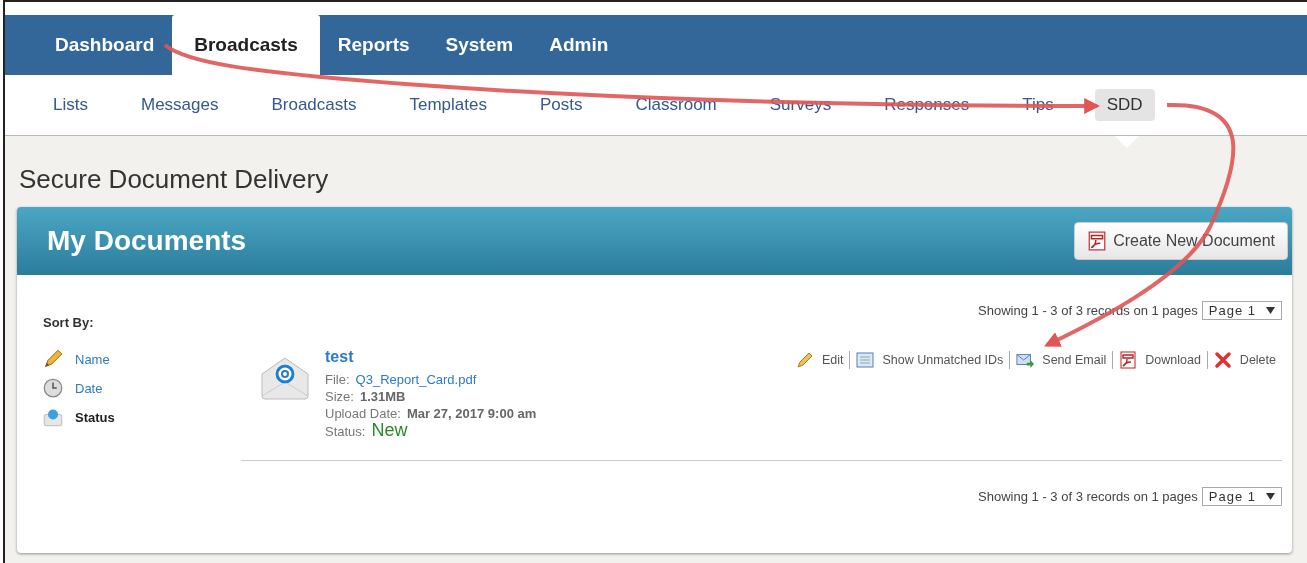 The image size is (1307, 563). I want to click on sub-nav-tab: Classroom, so click(676, 105).